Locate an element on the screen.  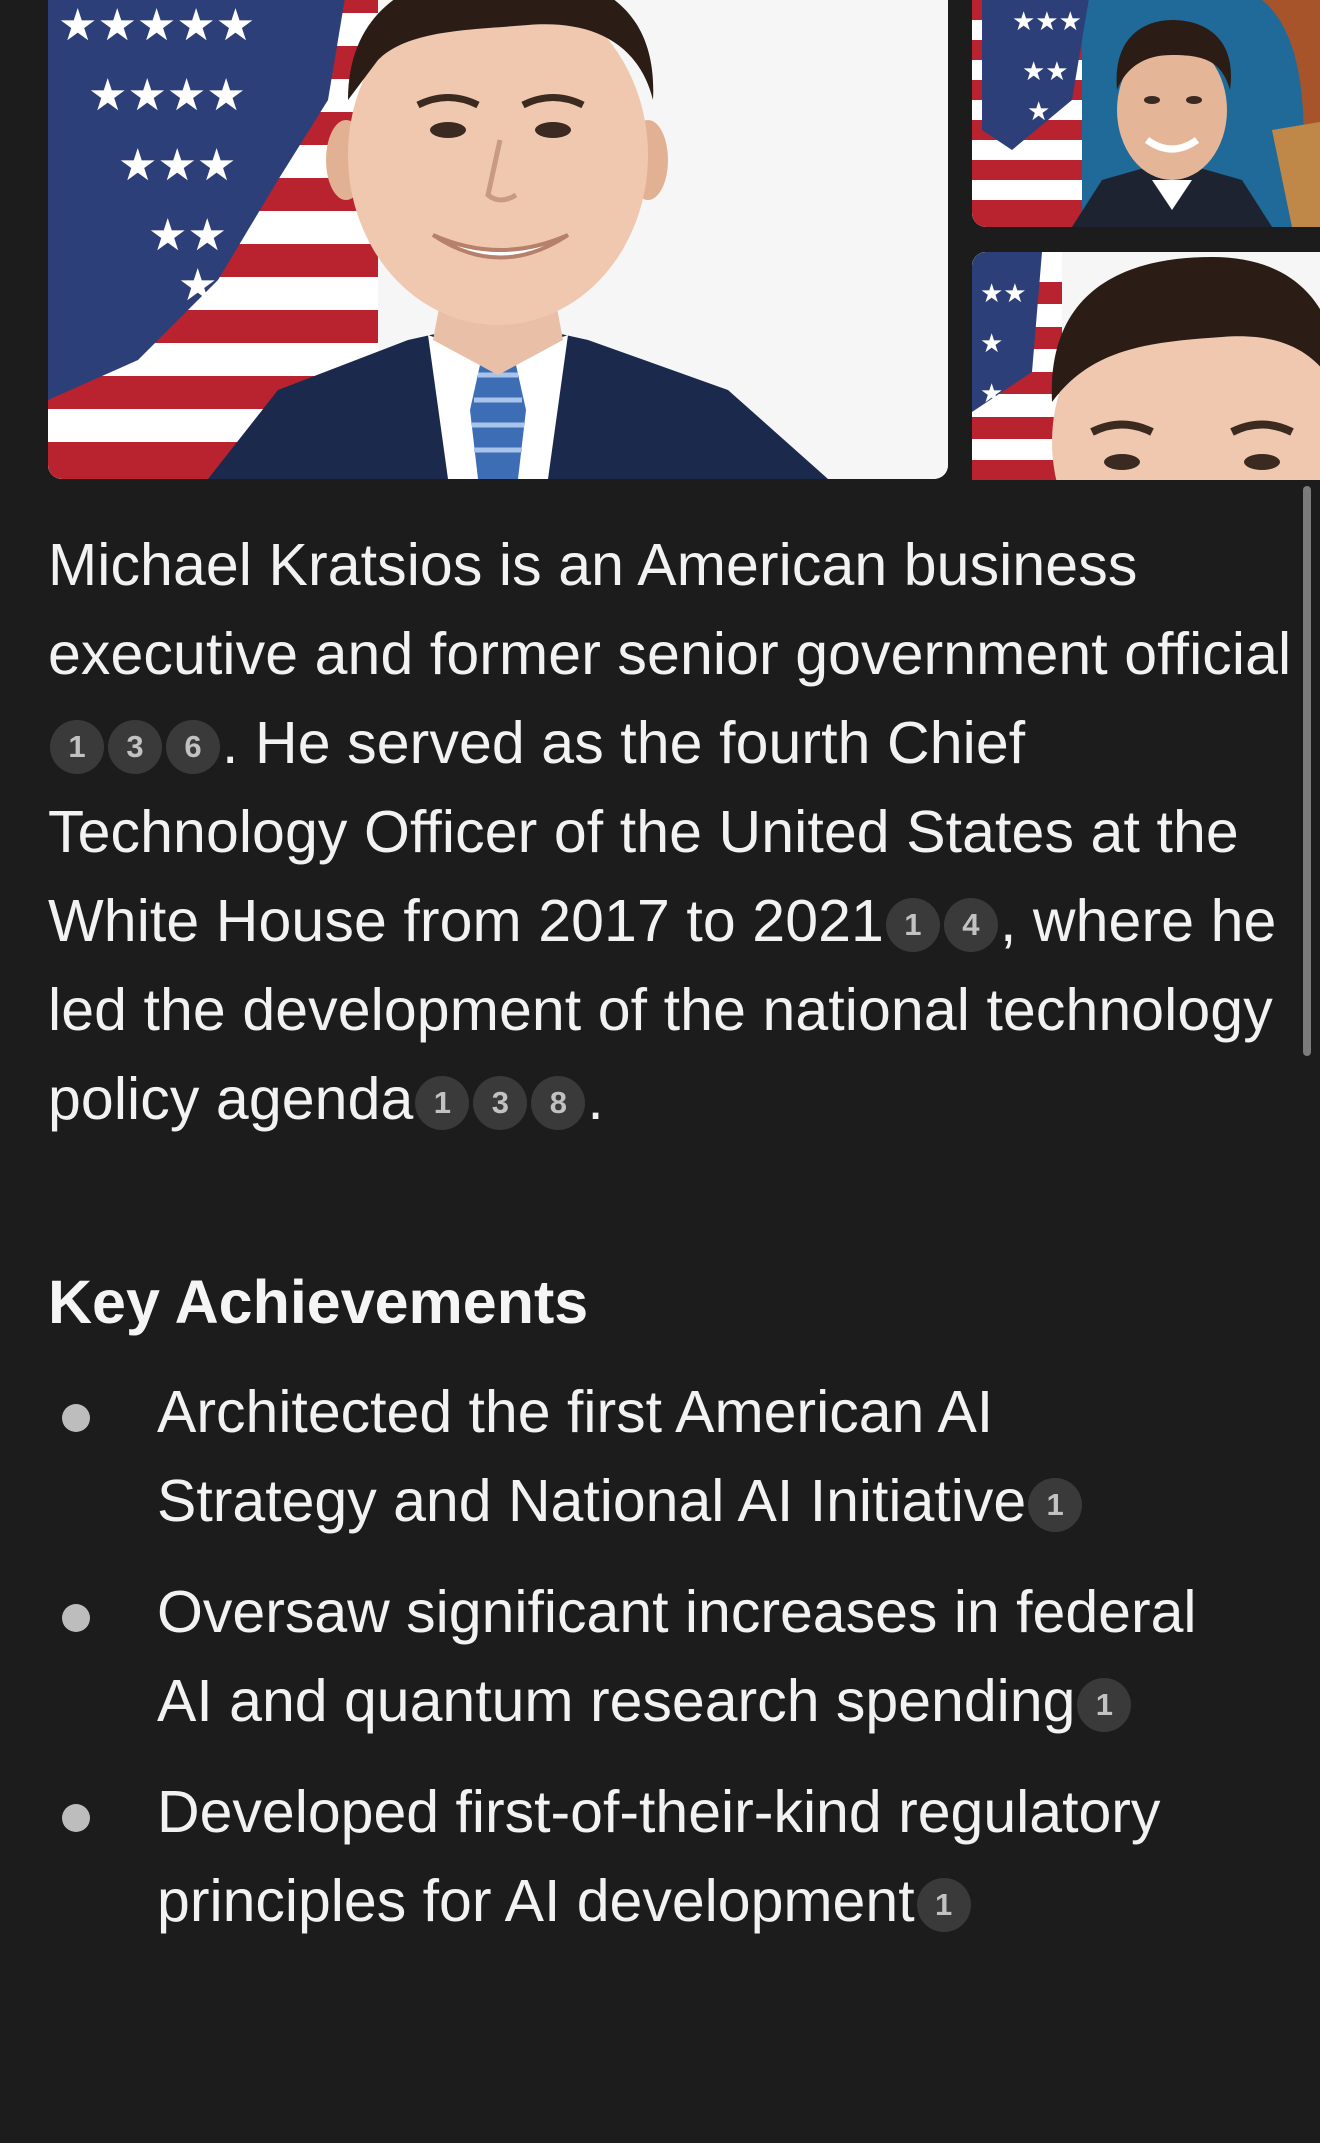
portrait-thumb-top-image: ★★★ ★★ ★ is located at coordinates (1146, 113).